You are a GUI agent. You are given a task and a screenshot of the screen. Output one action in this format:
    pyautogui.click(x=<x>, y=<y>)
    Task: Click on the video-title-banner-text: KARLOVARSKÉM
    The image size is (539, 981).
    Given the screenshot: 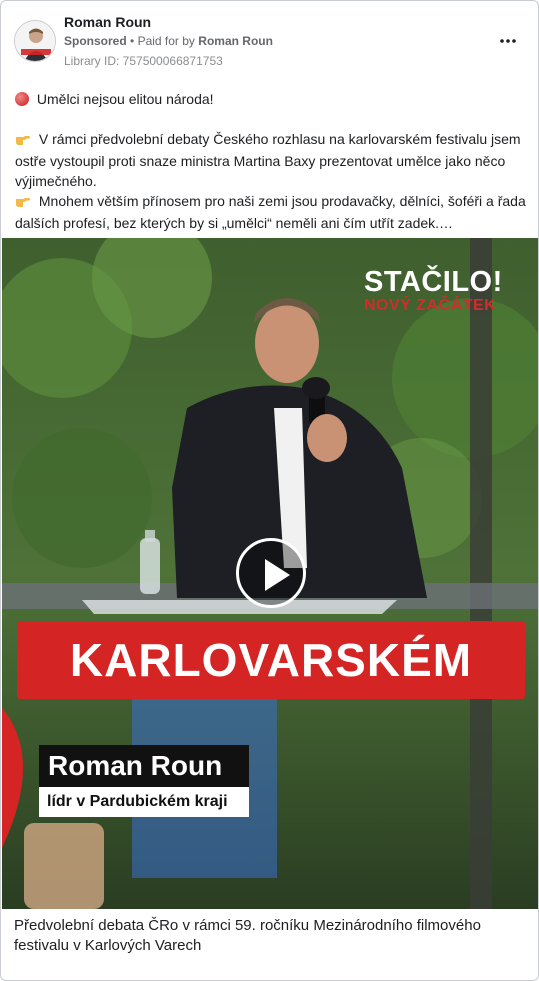 What is the action you would take?
    pyautogui.click(x=271, y=660)
    